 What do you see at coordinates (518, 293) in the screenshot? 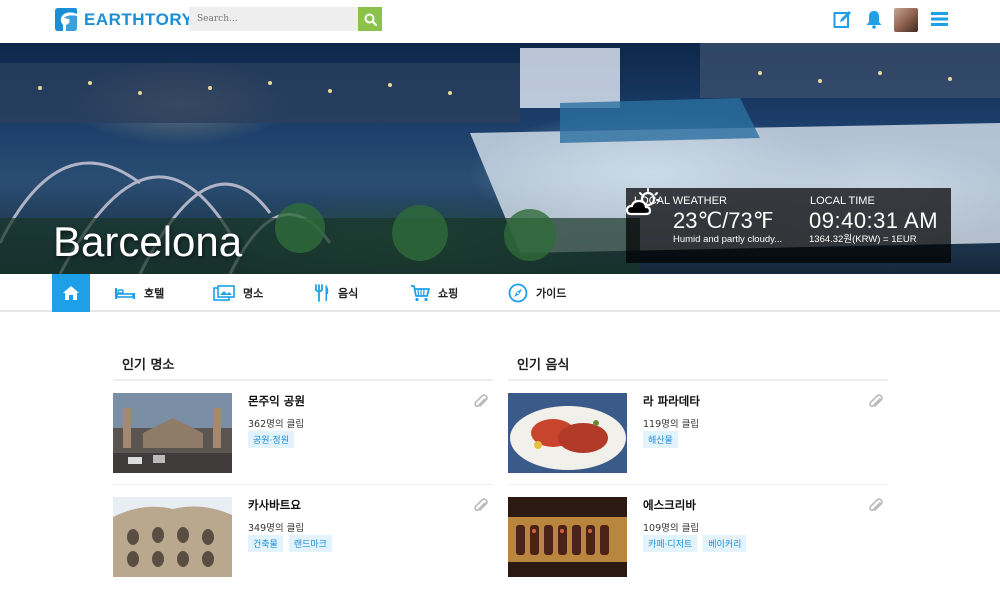
I see `compass-icon` at bounding box center [518, 293].